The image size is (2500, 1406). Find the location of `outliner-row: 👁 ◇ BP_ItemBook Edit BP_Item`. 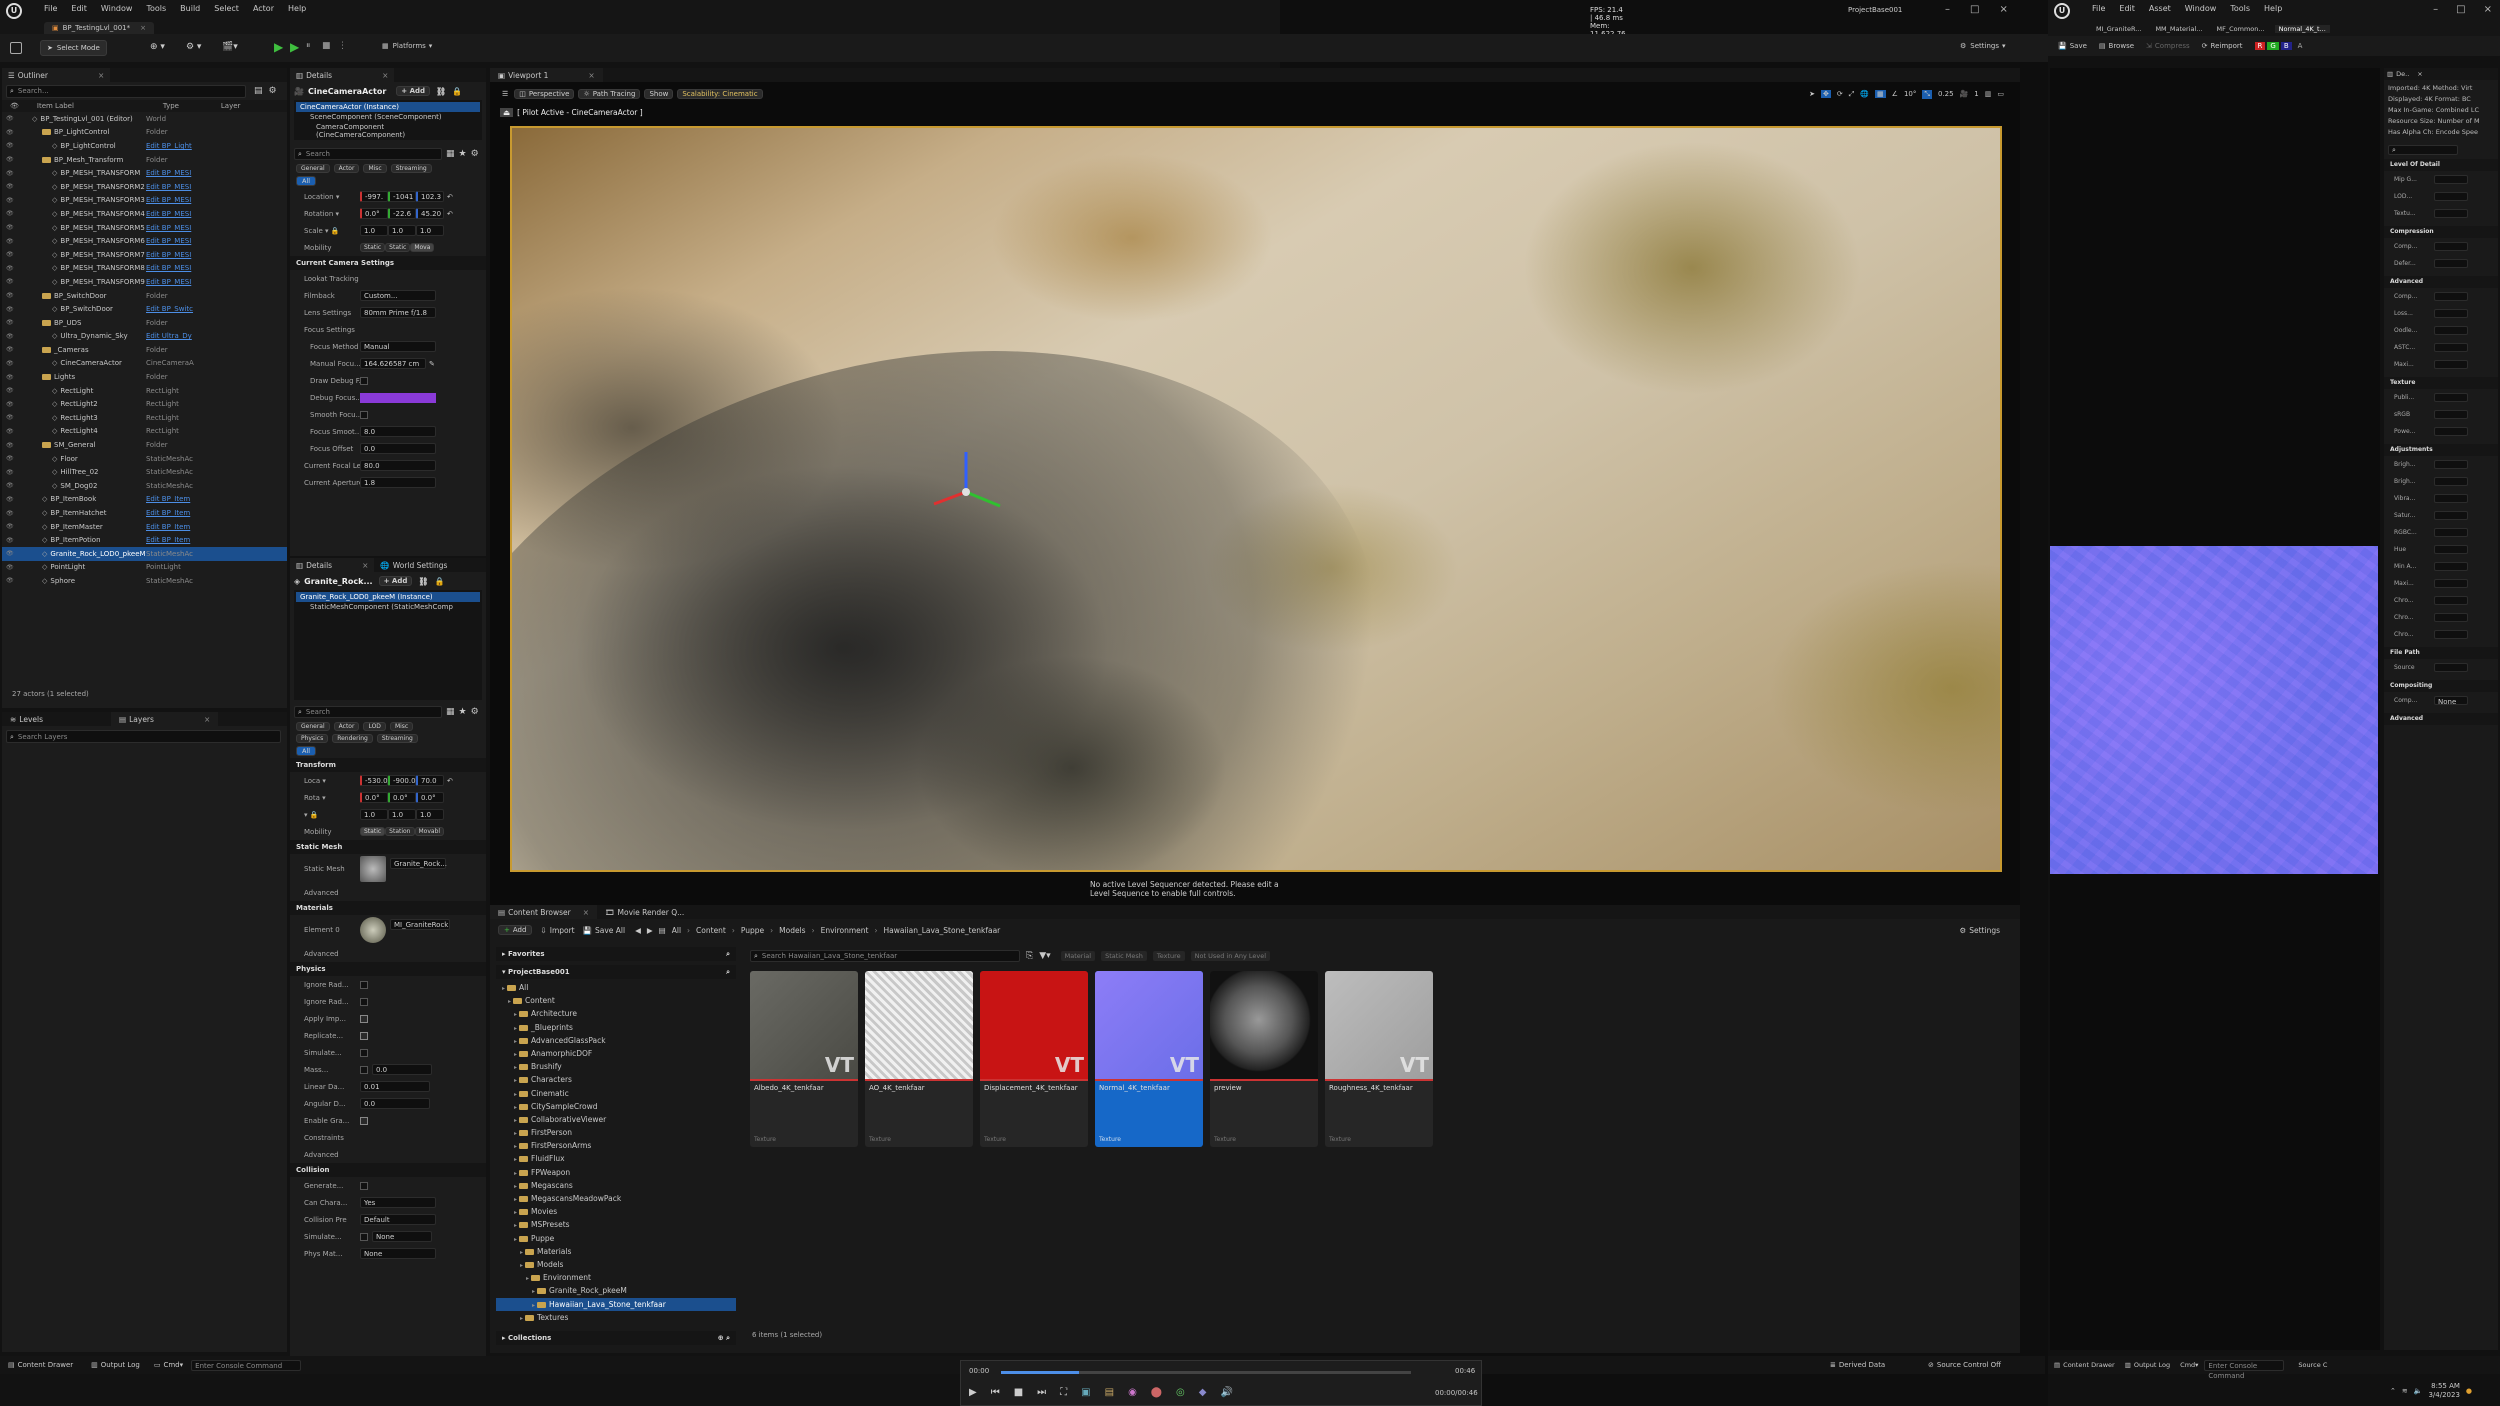

outliner-row: 👁 ◇ BP_ItemBook Edit BP_Item is located at coordinates (144, 500).